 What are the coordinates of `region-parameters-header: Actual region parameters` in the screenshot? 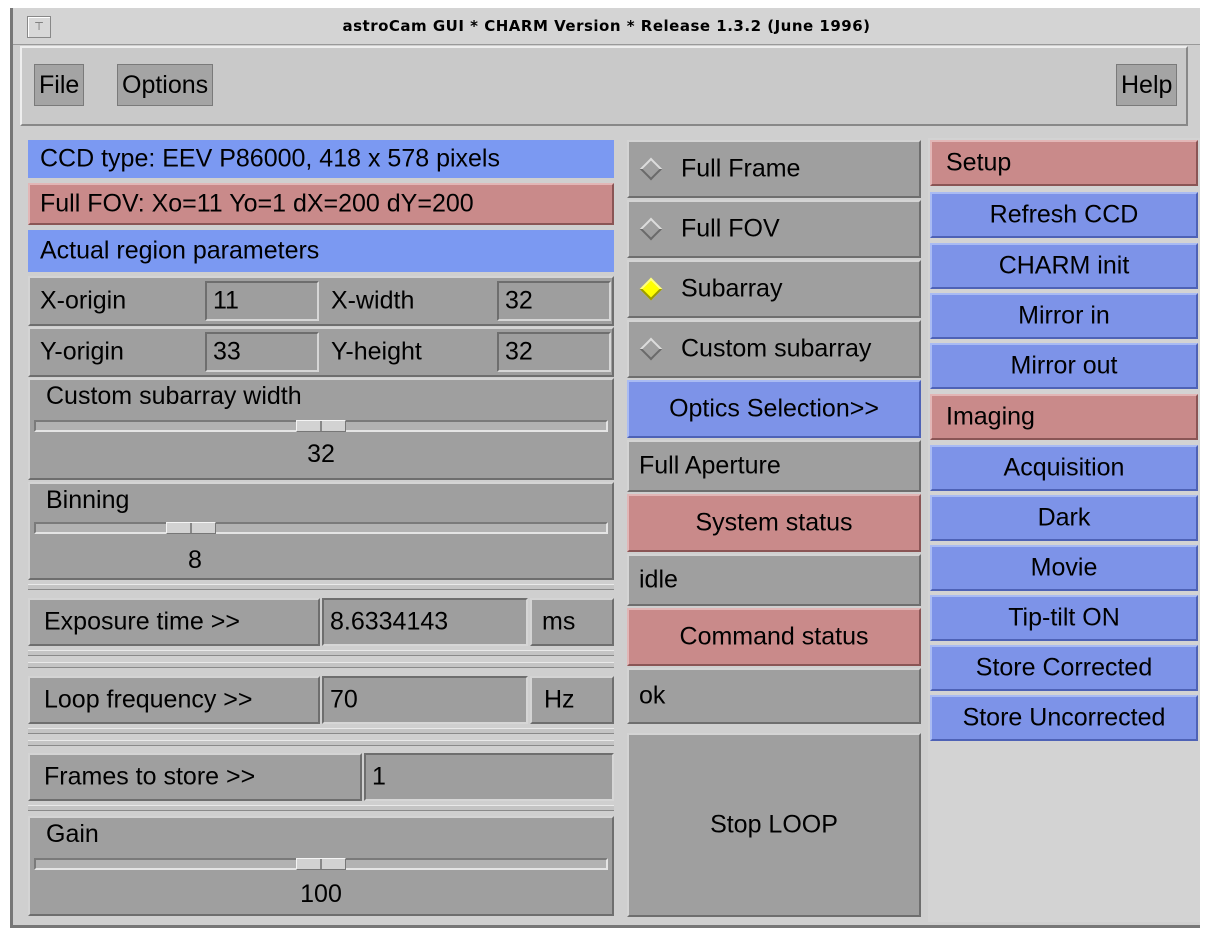 It's located at (321, 251).